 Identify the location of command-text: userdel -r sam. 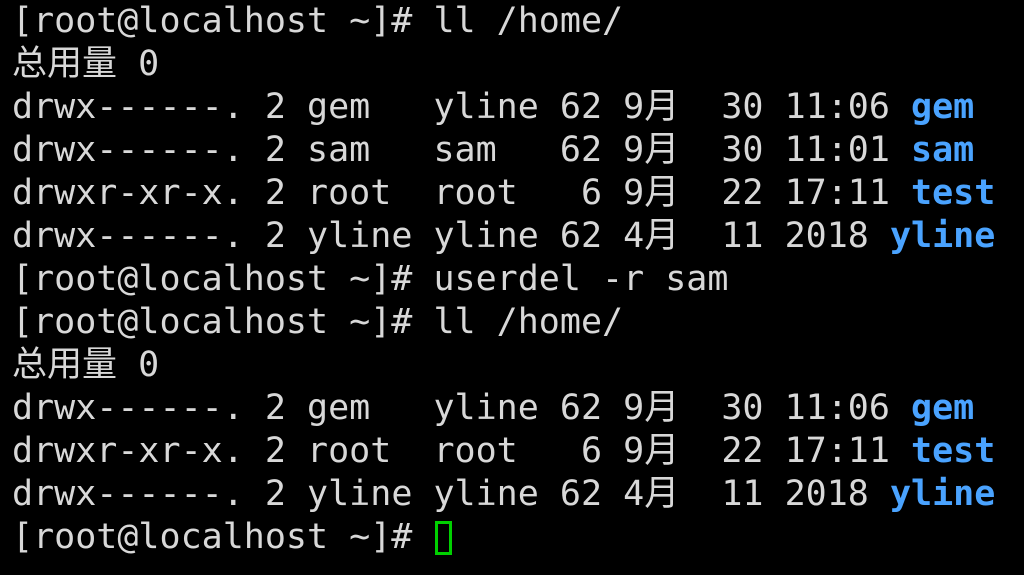
(581, 279).